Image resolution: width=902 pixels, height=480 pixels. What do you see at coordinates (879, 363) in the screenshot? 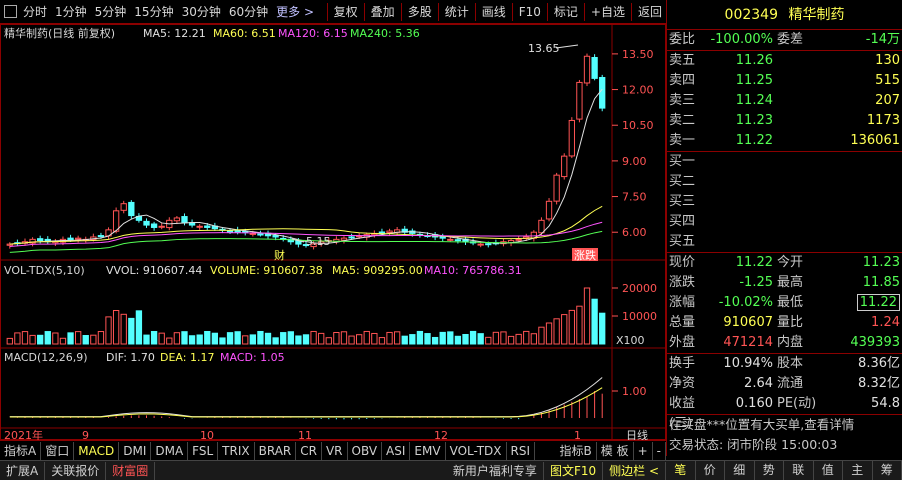
I see `stat-value: 8.36亿` at bounding box center [879, 363].